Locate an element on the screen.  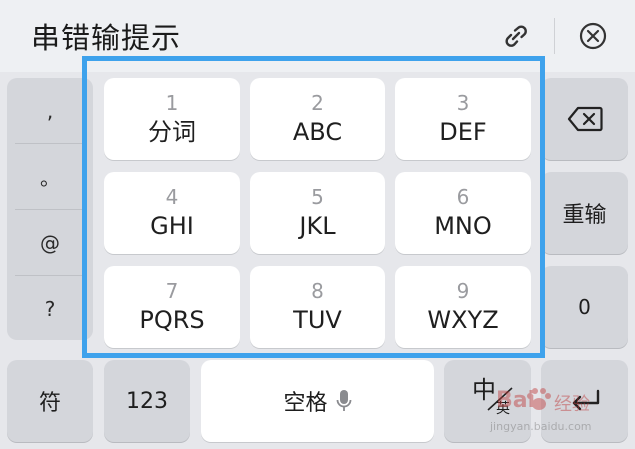
symbol-key: 。 is located at coordinates (50, 176).